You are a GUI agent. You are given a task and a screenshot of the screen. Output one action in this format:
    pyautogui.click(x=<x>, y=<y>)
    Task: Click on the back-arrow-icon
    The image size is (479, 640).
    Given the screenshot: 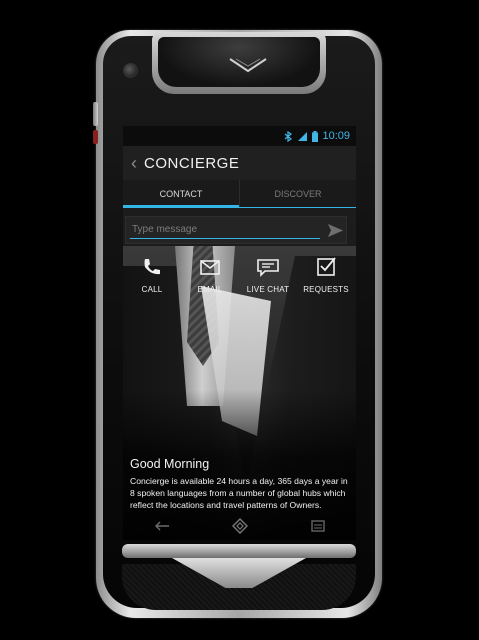 What is the action you would take?
    pyautogui.click(x=162, y=526)
    